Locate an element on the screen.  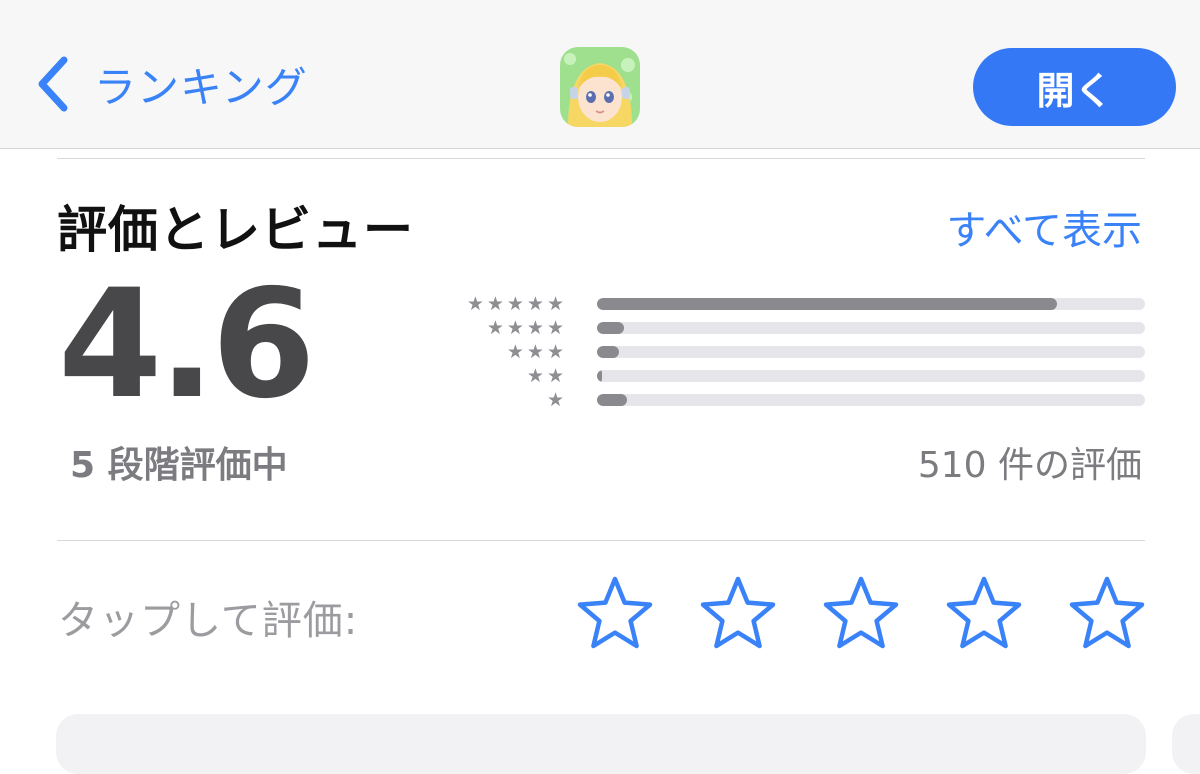
histogram-star-label: ★★★ is located at coordinates (536, 352).